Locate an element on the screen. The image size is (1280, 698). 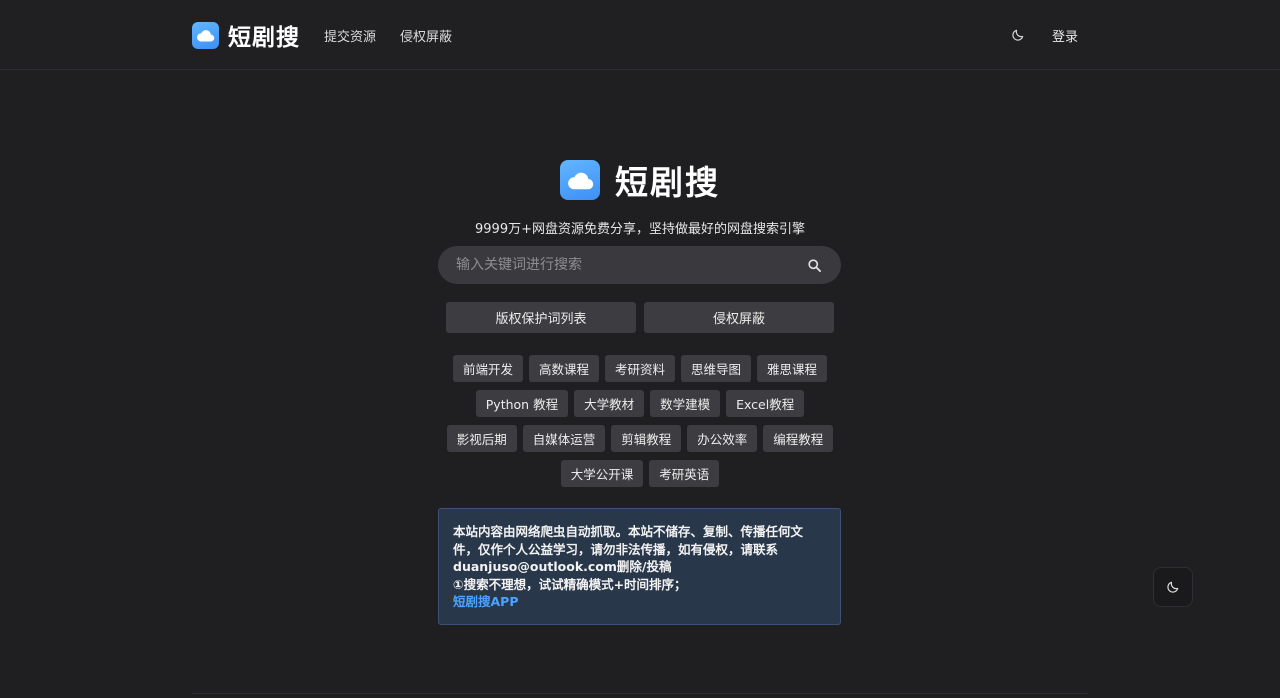
search-bar is located at coordinates (639, 265).